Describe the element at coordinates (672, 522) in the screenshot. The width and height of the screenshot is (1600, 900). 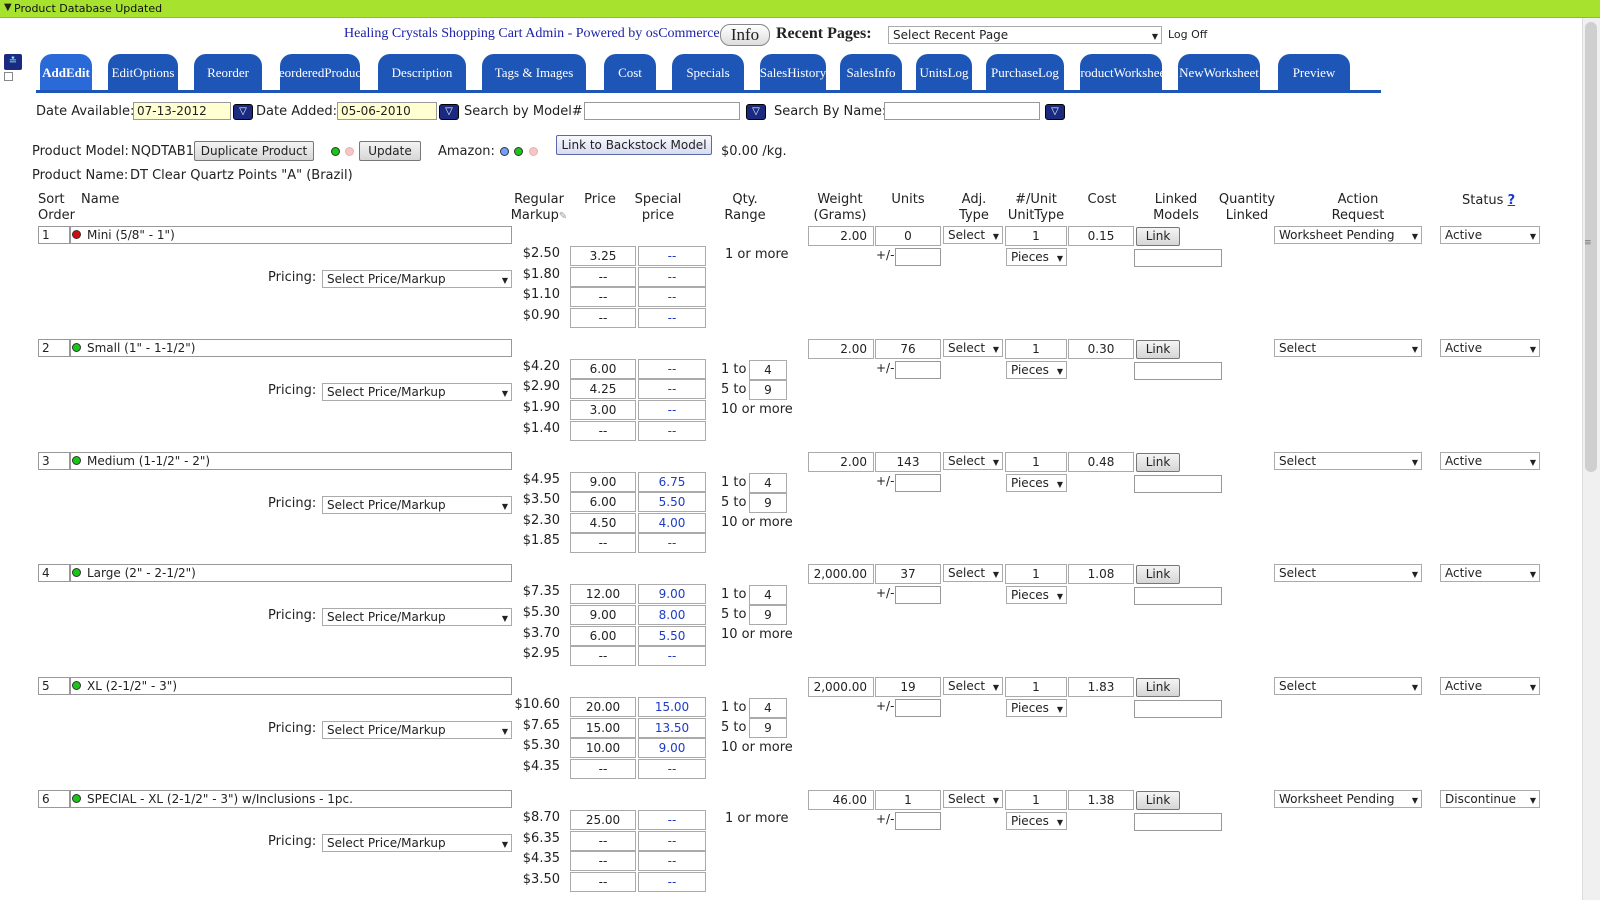
I see `special-price-input: 4.00` at that location.